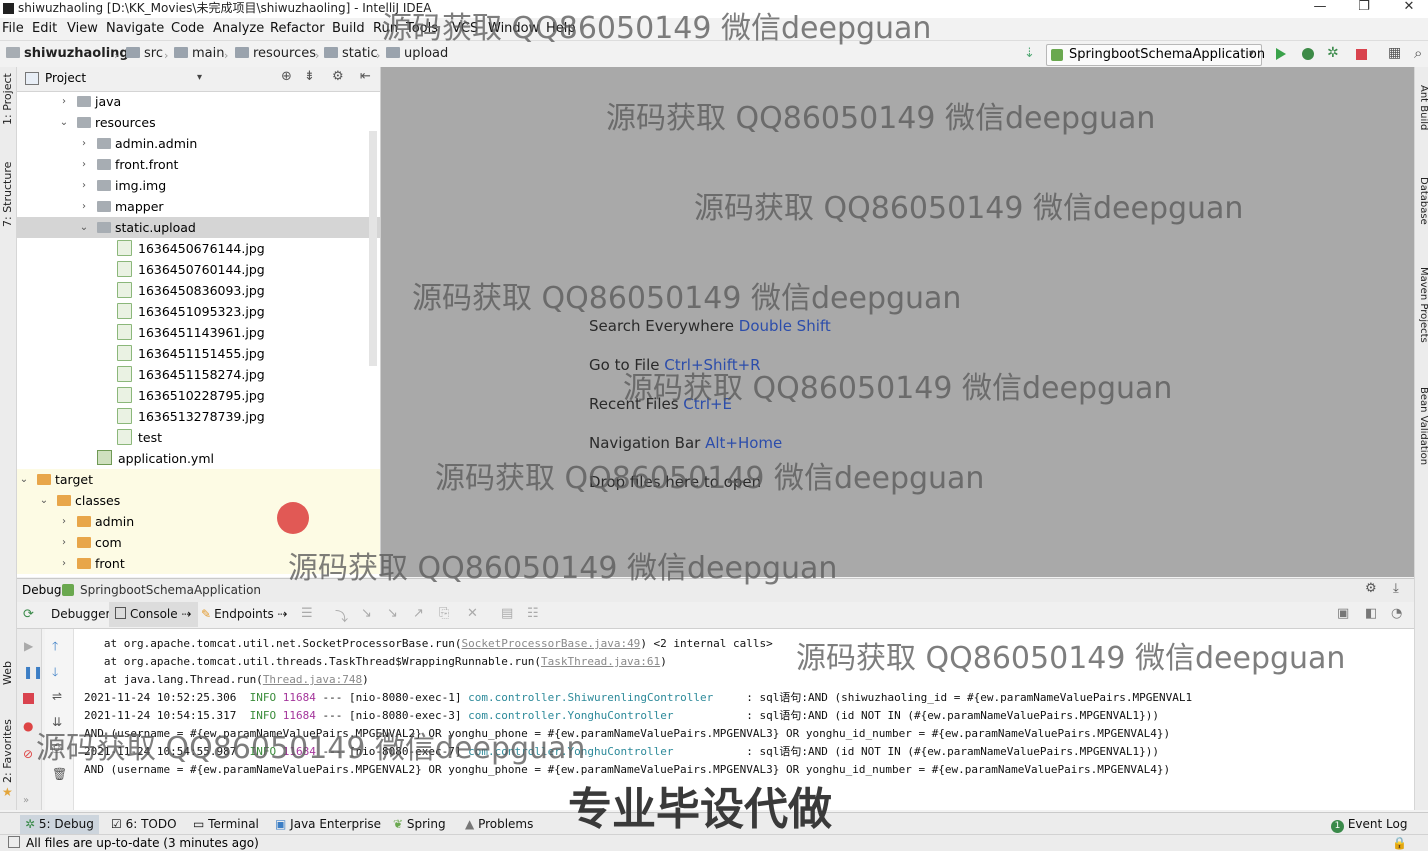 This screenshot has width=1428, height=851. What do you see at coordinates (57, 722) in the screenshot?
I see `scroll-to-end-icon: ⇊` at bounding box center [57, 722].